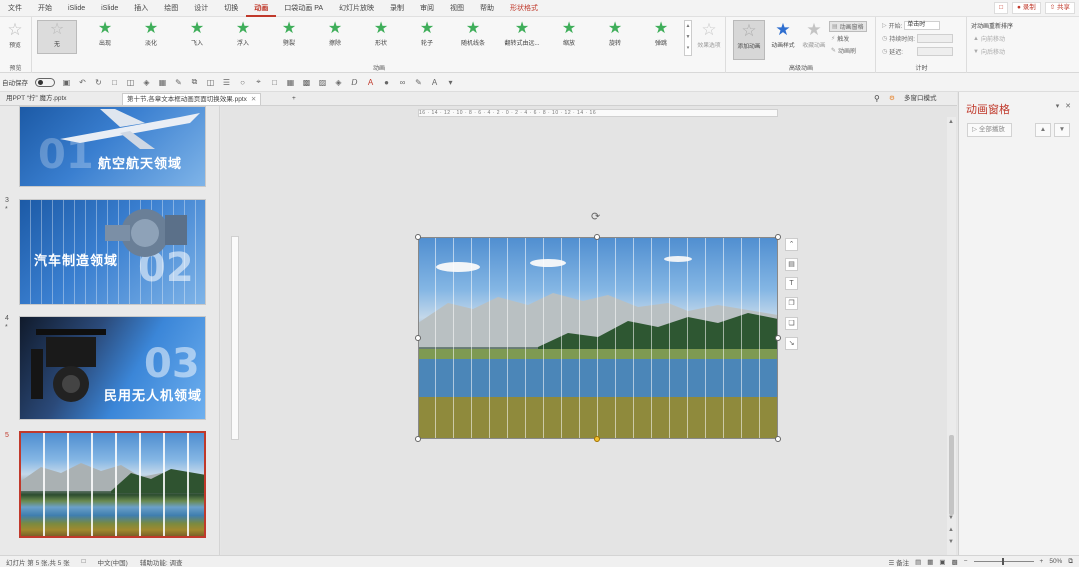  I want to click on handle-top-right, so click(778, 237).